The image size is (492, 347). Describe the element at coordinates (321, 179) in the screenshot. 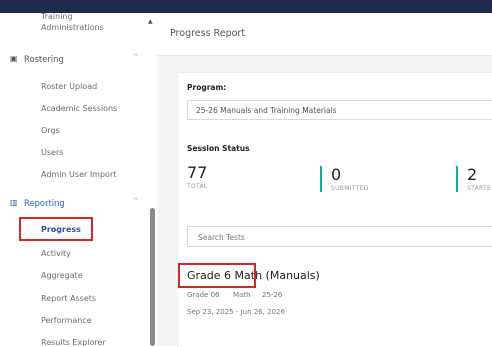

I see `stat-submitted-bar` at that location.